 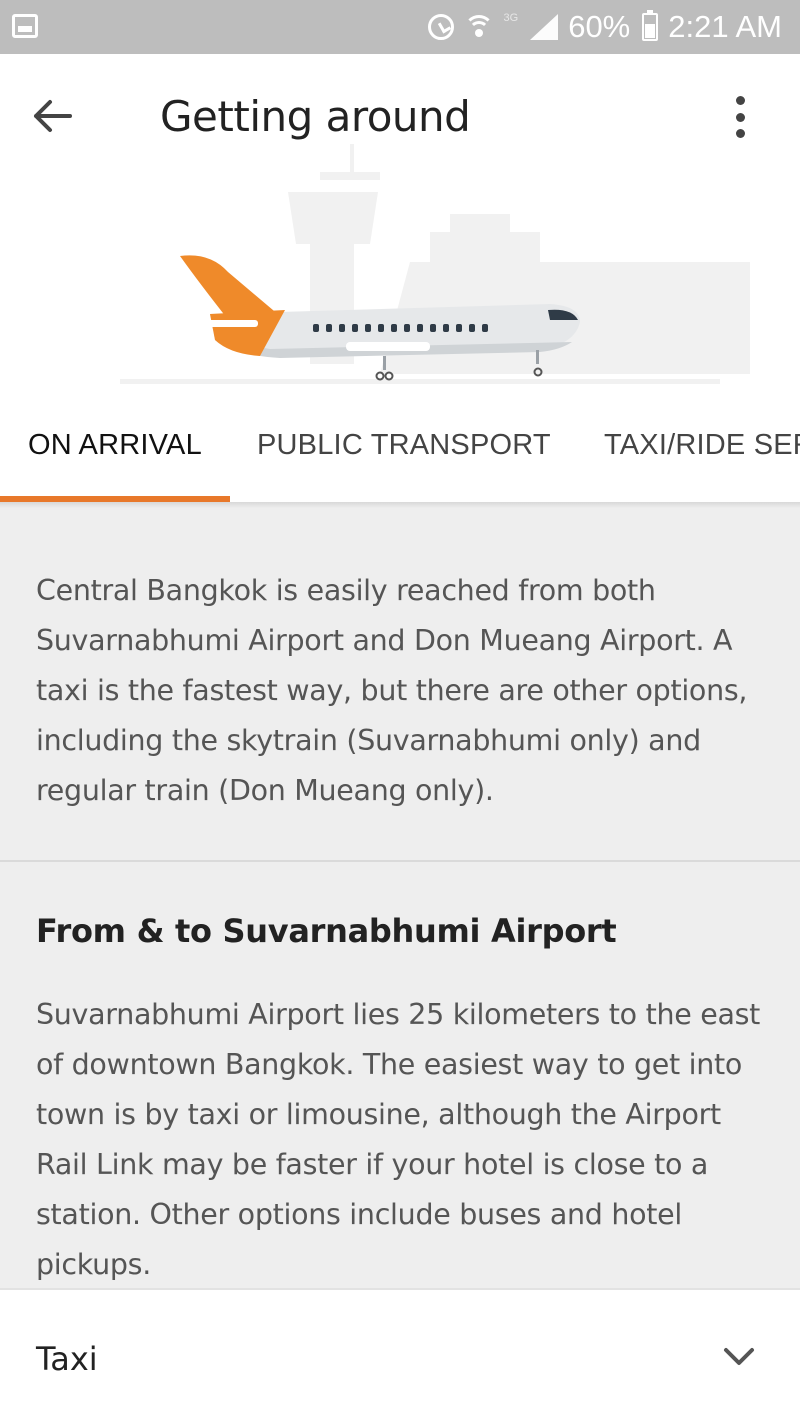 I want to click on arrow-back-icon, so click(x=53, y=116).